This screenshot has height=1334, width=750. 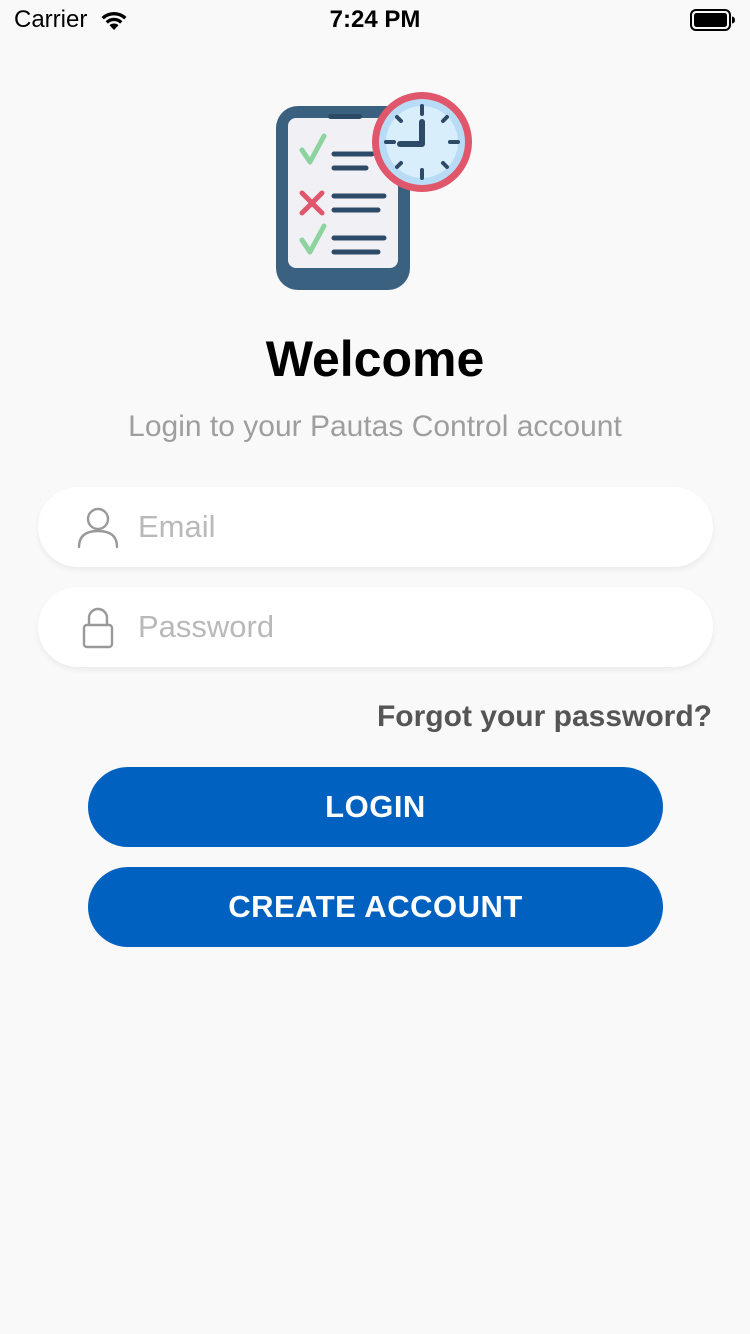 What do you see at coordinates (713, 20) in the screenshot?
I see `battery-icon` at bounding box center [713, 20].